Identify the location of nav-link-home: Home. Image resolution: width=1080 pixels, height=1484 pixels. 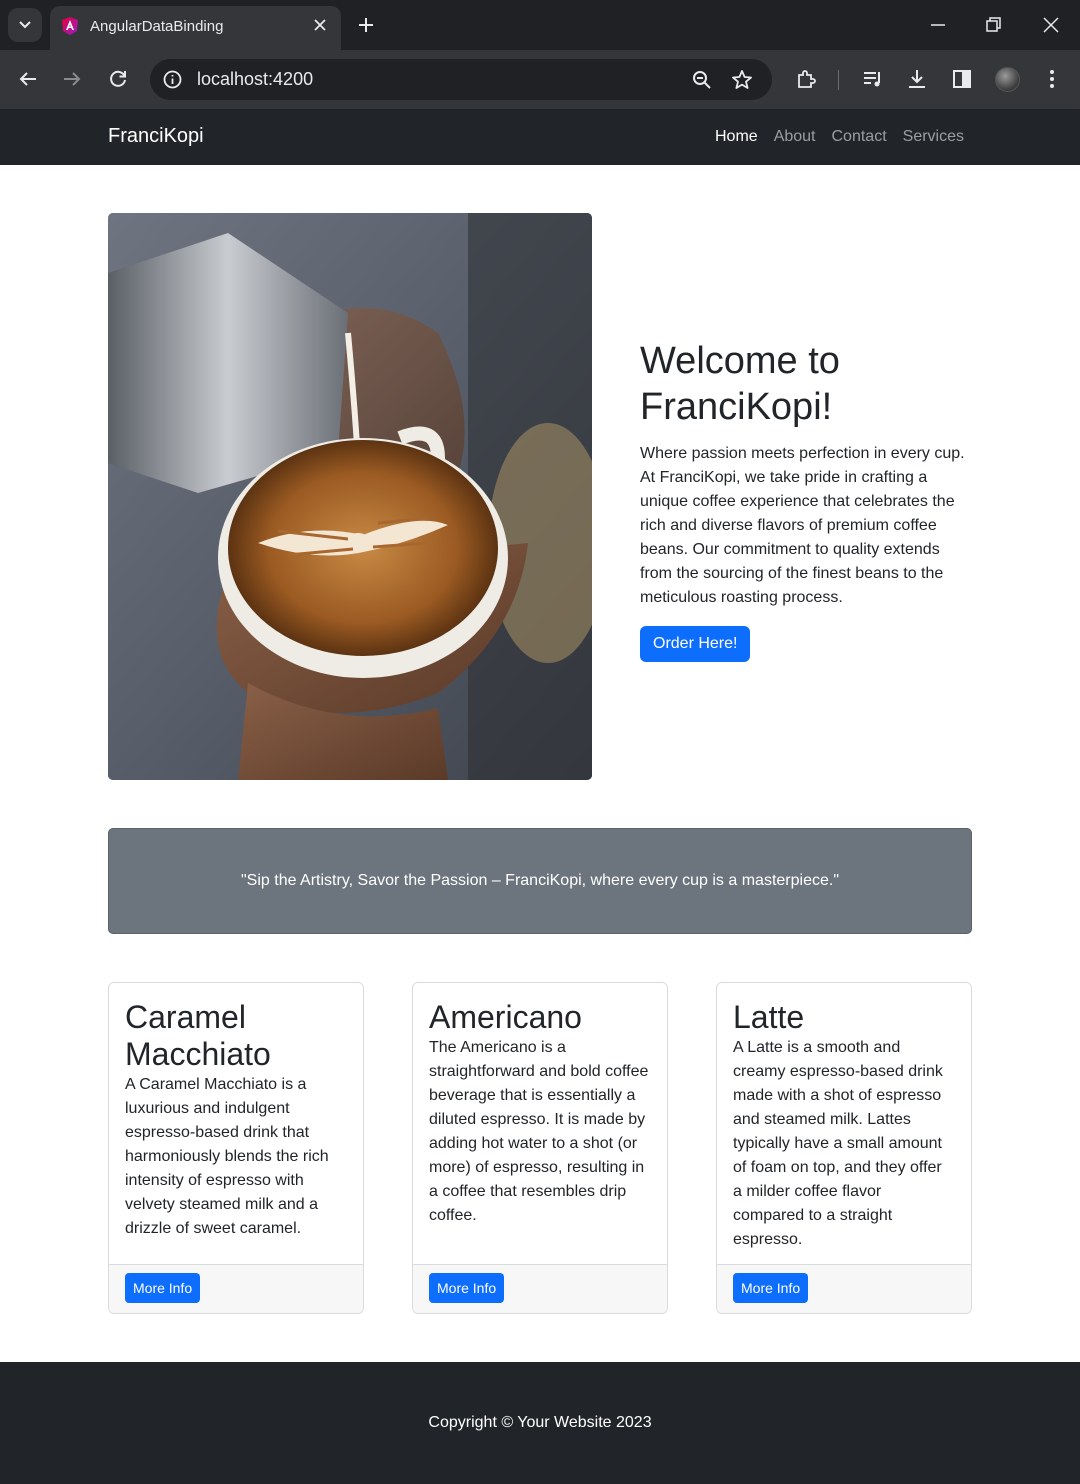
(736, 137).